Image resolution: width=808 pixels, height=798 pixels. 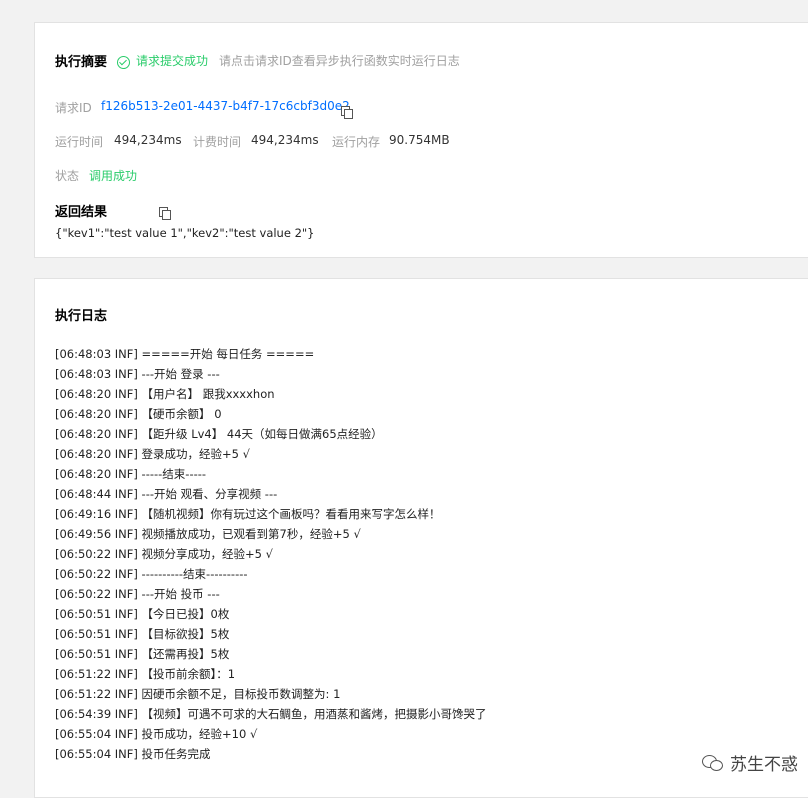 I want to click on log-line: [06:50:22 INF] ----------结束----------, so click(x=151, y=574).